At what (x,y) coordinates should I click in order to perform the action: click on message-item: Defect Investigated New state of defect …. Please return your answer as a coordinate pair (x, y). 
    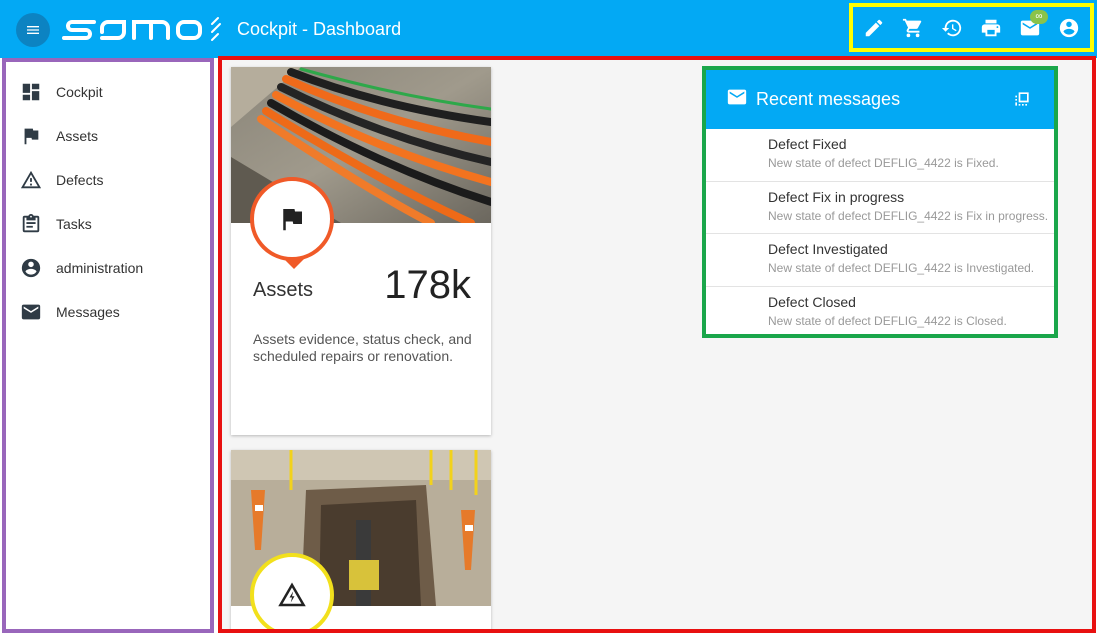
    Looking at the image, I should click on (880, 260).